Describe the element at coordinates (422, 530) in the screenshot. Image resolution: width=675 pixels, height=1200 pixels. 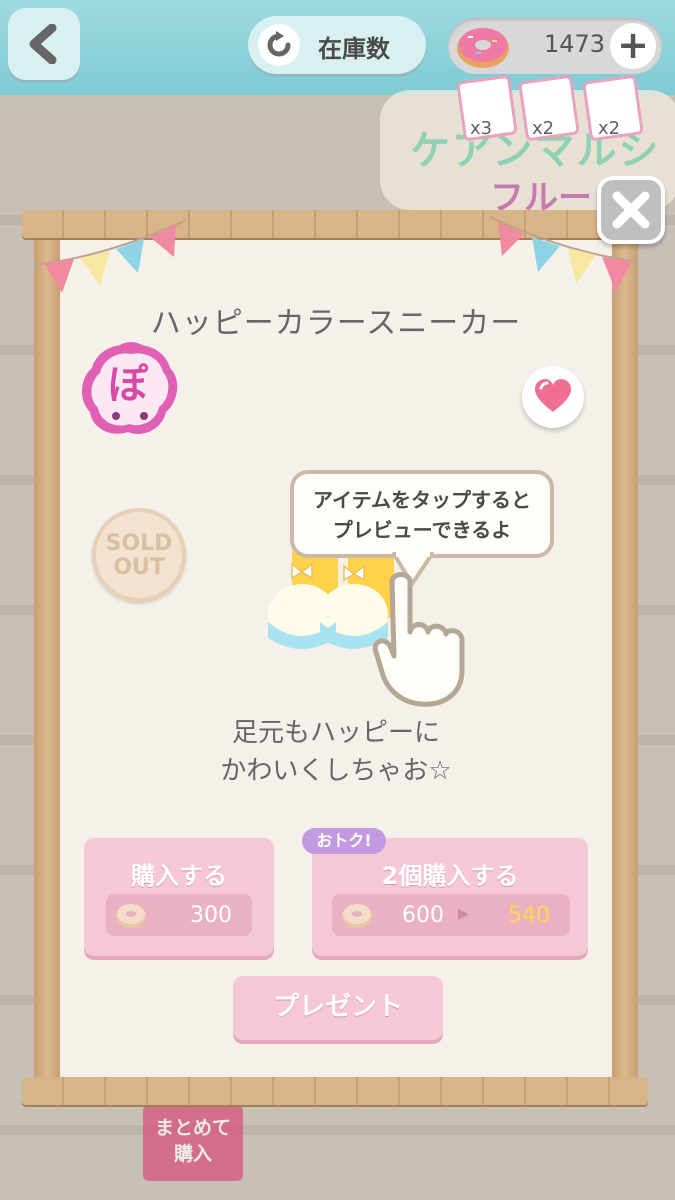
I see `tooltip-line2: プレビューできるよ` at that location.